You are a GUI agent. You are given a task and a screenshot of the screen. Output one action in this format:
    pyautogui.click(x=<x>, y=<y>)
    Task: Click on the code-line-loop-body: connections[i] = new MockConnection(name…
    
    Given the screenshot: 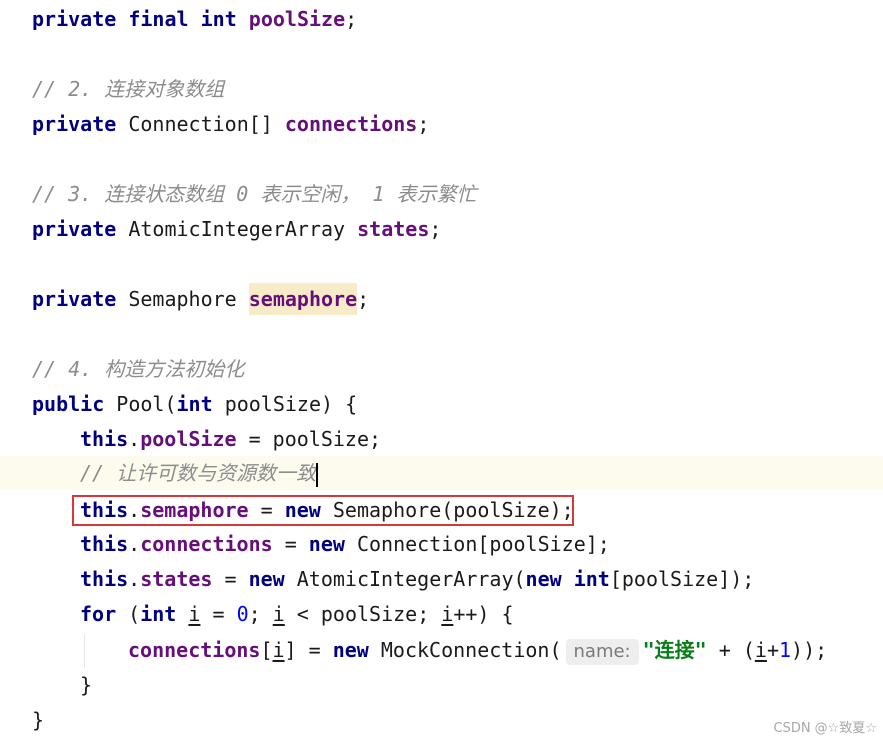 What is the action you would take?
    pyautogui.click(x=477, y=650)
    